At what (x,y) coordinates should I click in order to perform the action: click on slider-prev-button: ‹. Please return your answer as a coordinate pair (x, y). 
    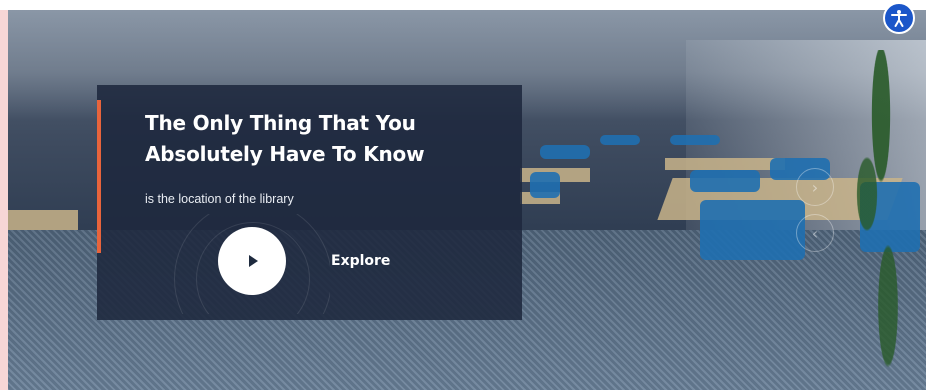
    Looking at the image, I should click on (815, 233).